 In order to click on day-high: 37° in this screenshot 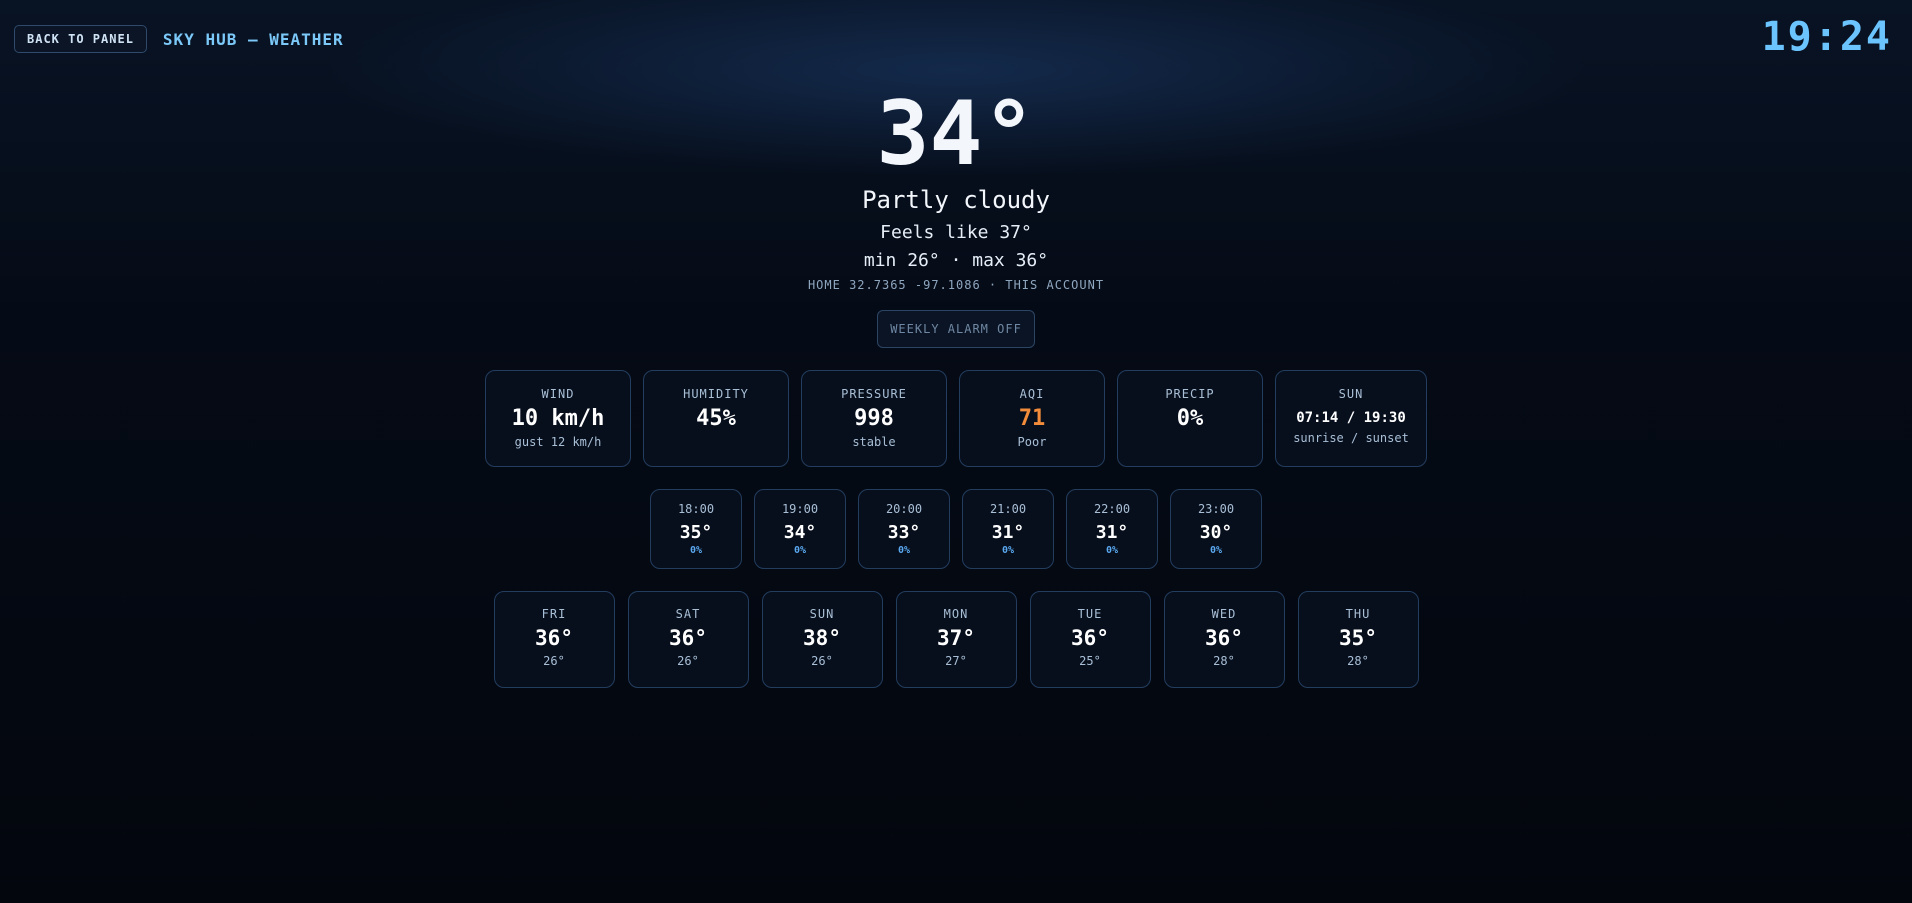, I will do `click(956, 638)`.